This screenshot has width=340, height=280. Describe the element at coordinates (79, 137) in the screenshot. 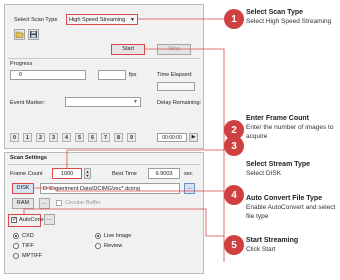

I see `event-digit-button: 5` at that location.